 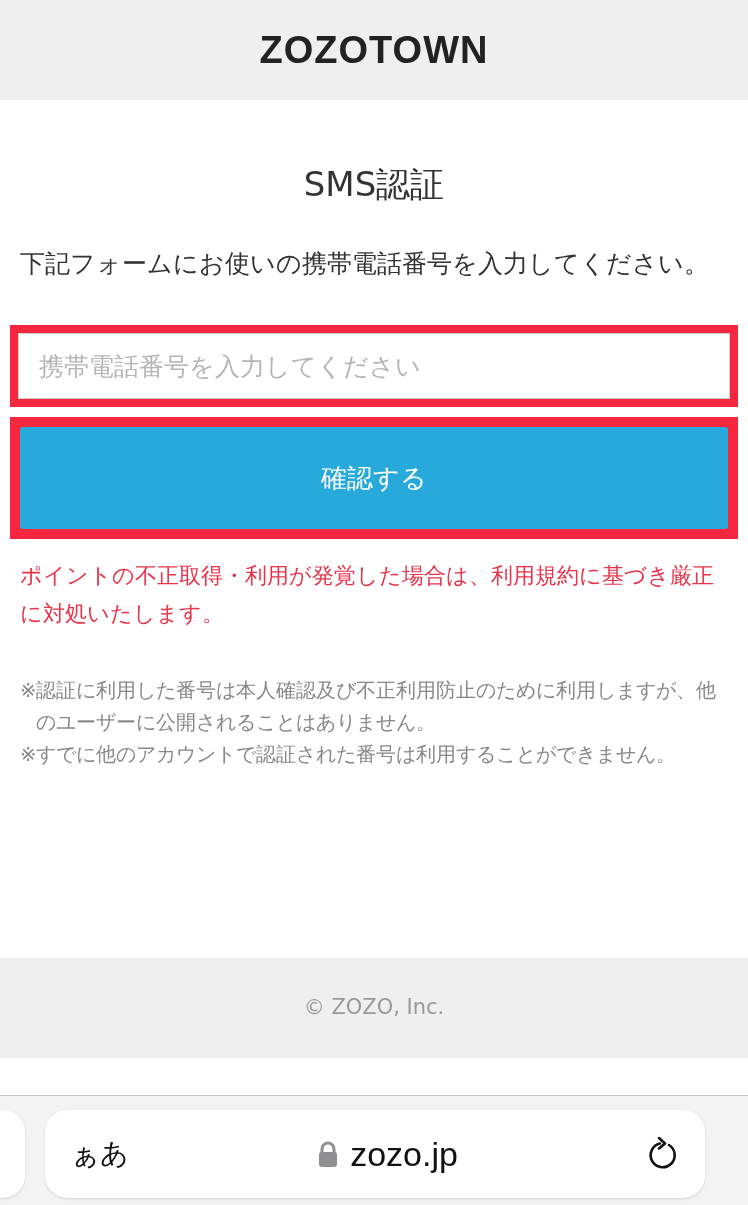 I want to click on text-size-button: ぁあ, so click(x=100, y=1154).